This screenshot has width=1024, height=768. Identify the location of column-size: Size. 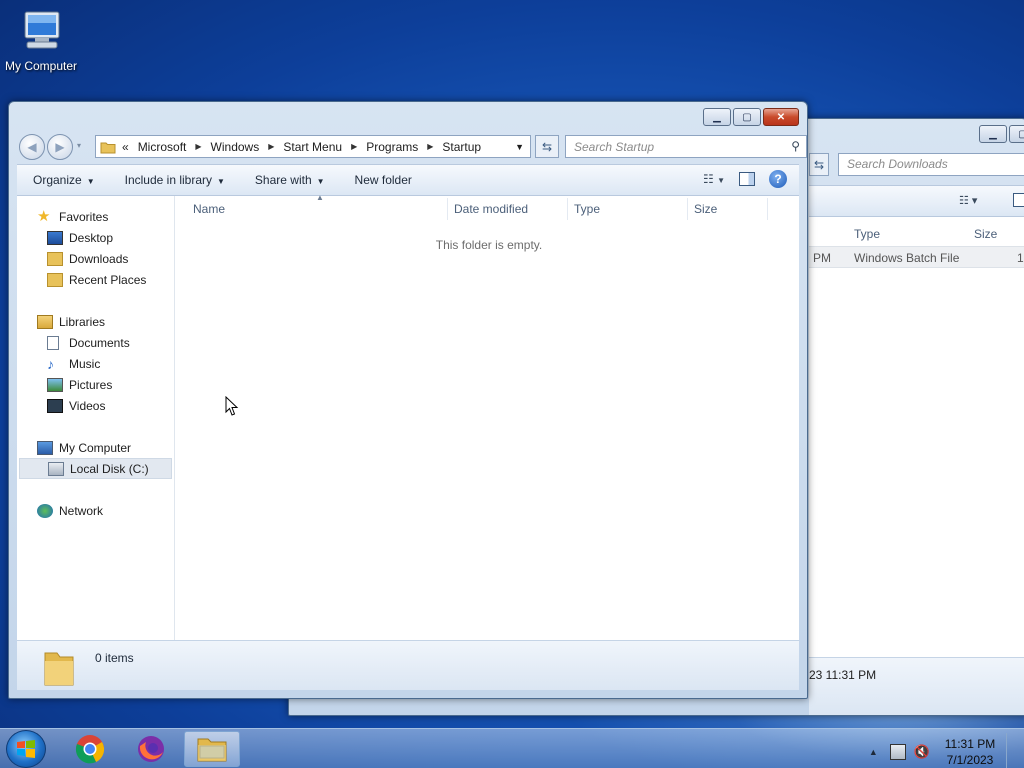
(705, 209).